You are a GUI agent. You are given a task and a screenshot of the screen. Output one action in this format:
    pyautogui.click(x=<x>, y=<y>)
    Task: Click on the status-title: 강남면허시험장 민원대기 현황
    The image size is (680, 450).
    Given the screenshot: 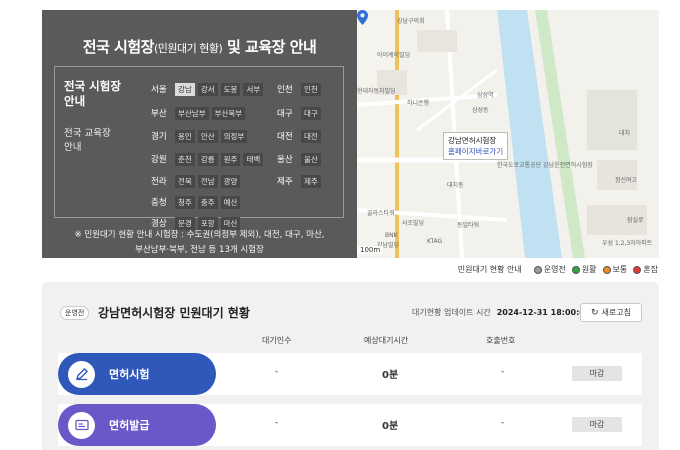 What is the action you would take?
    pyautogui.click(x=174, y=313)
    